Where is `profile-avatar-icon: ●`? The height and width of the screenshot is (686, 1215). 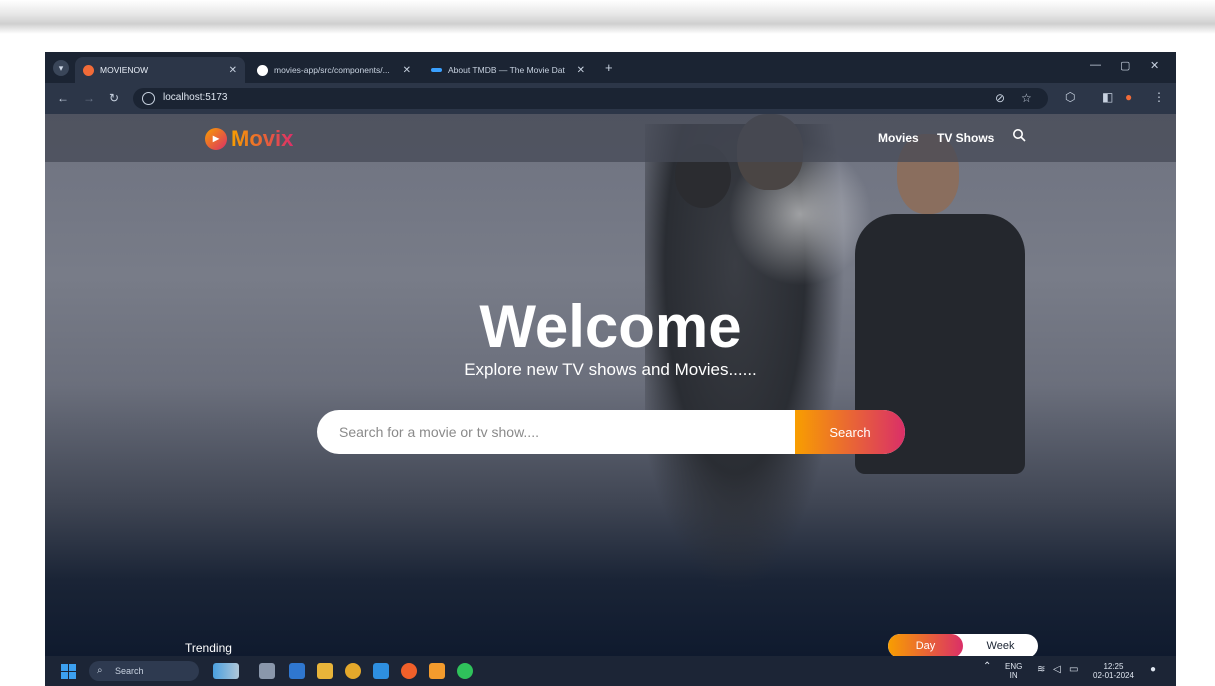
profile-avatar-icon: ● is located at coordinates (1128, 97).